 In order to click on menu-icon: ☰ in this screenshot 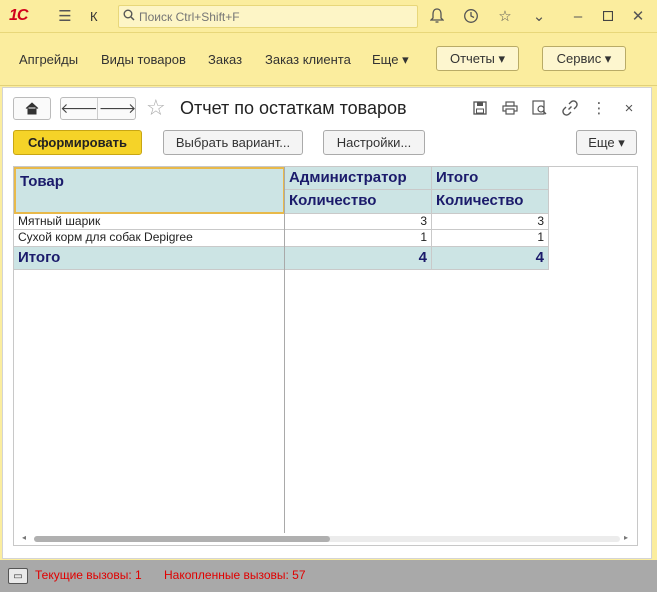, I will do `click(65, 16)`.